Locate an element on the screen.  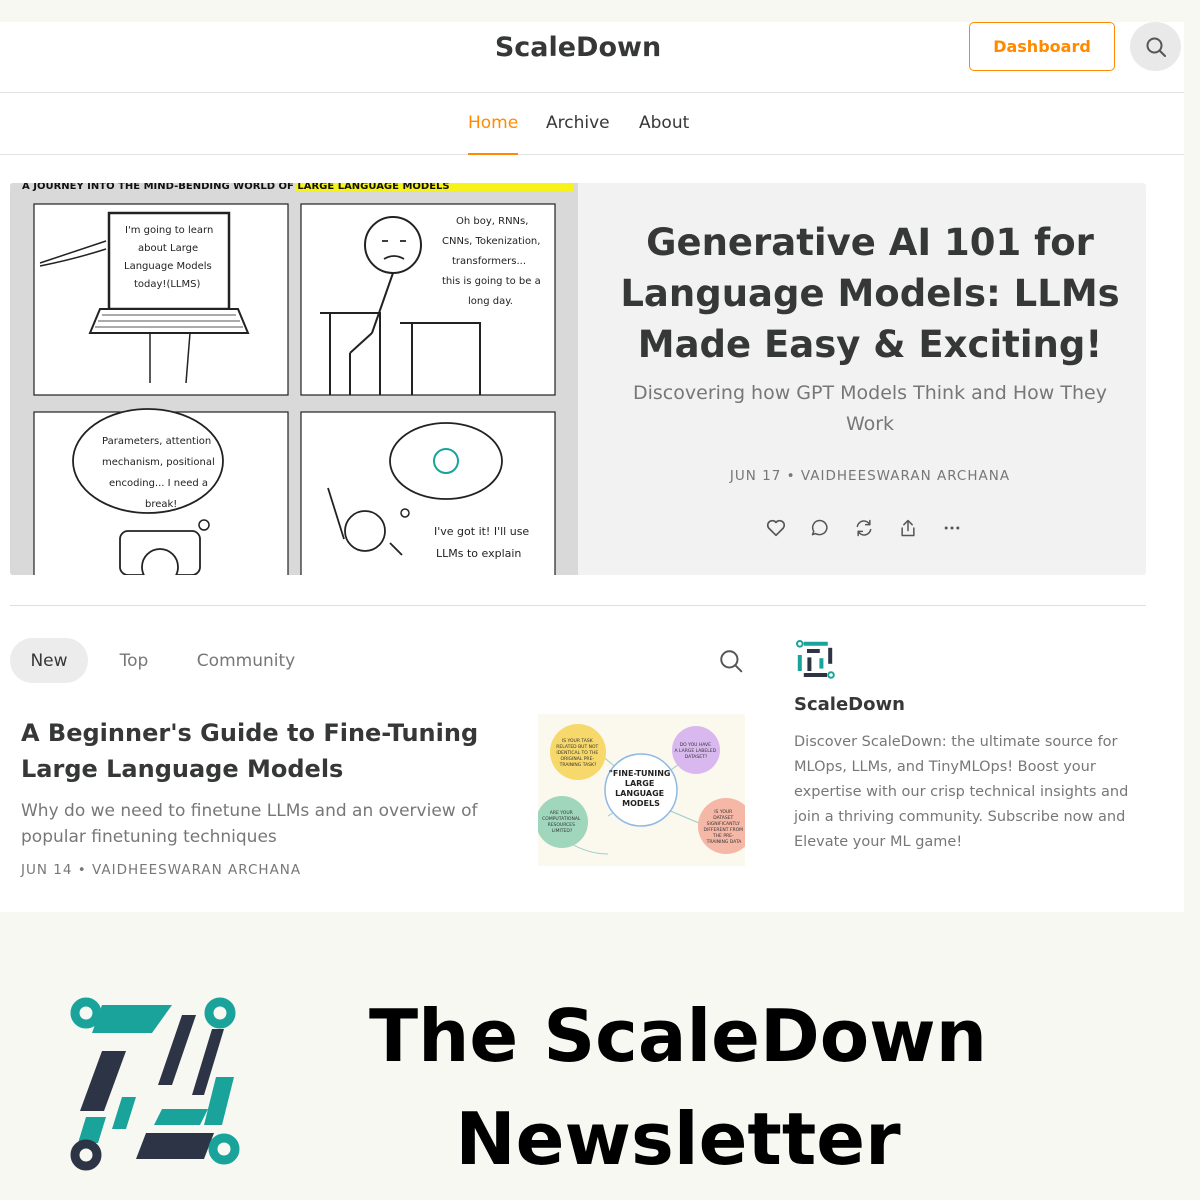
restack-button is located at coordinates (864, 528).